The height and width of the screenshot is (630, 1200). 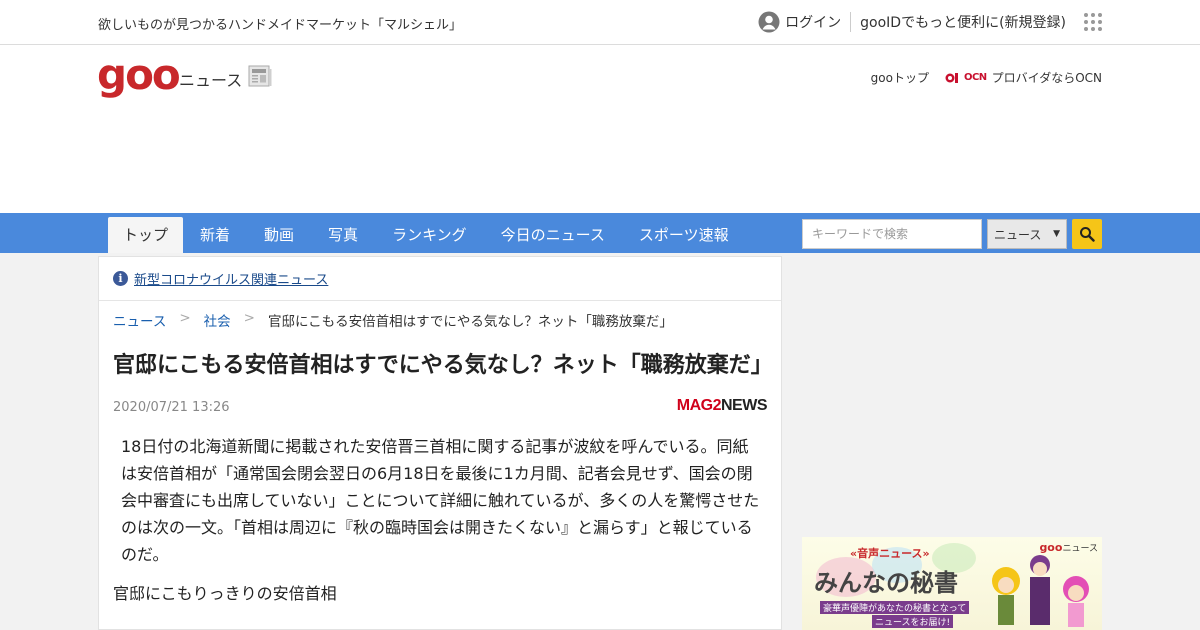 I want to click on tab-ranking: ランキング, so click(x=429, y=235).